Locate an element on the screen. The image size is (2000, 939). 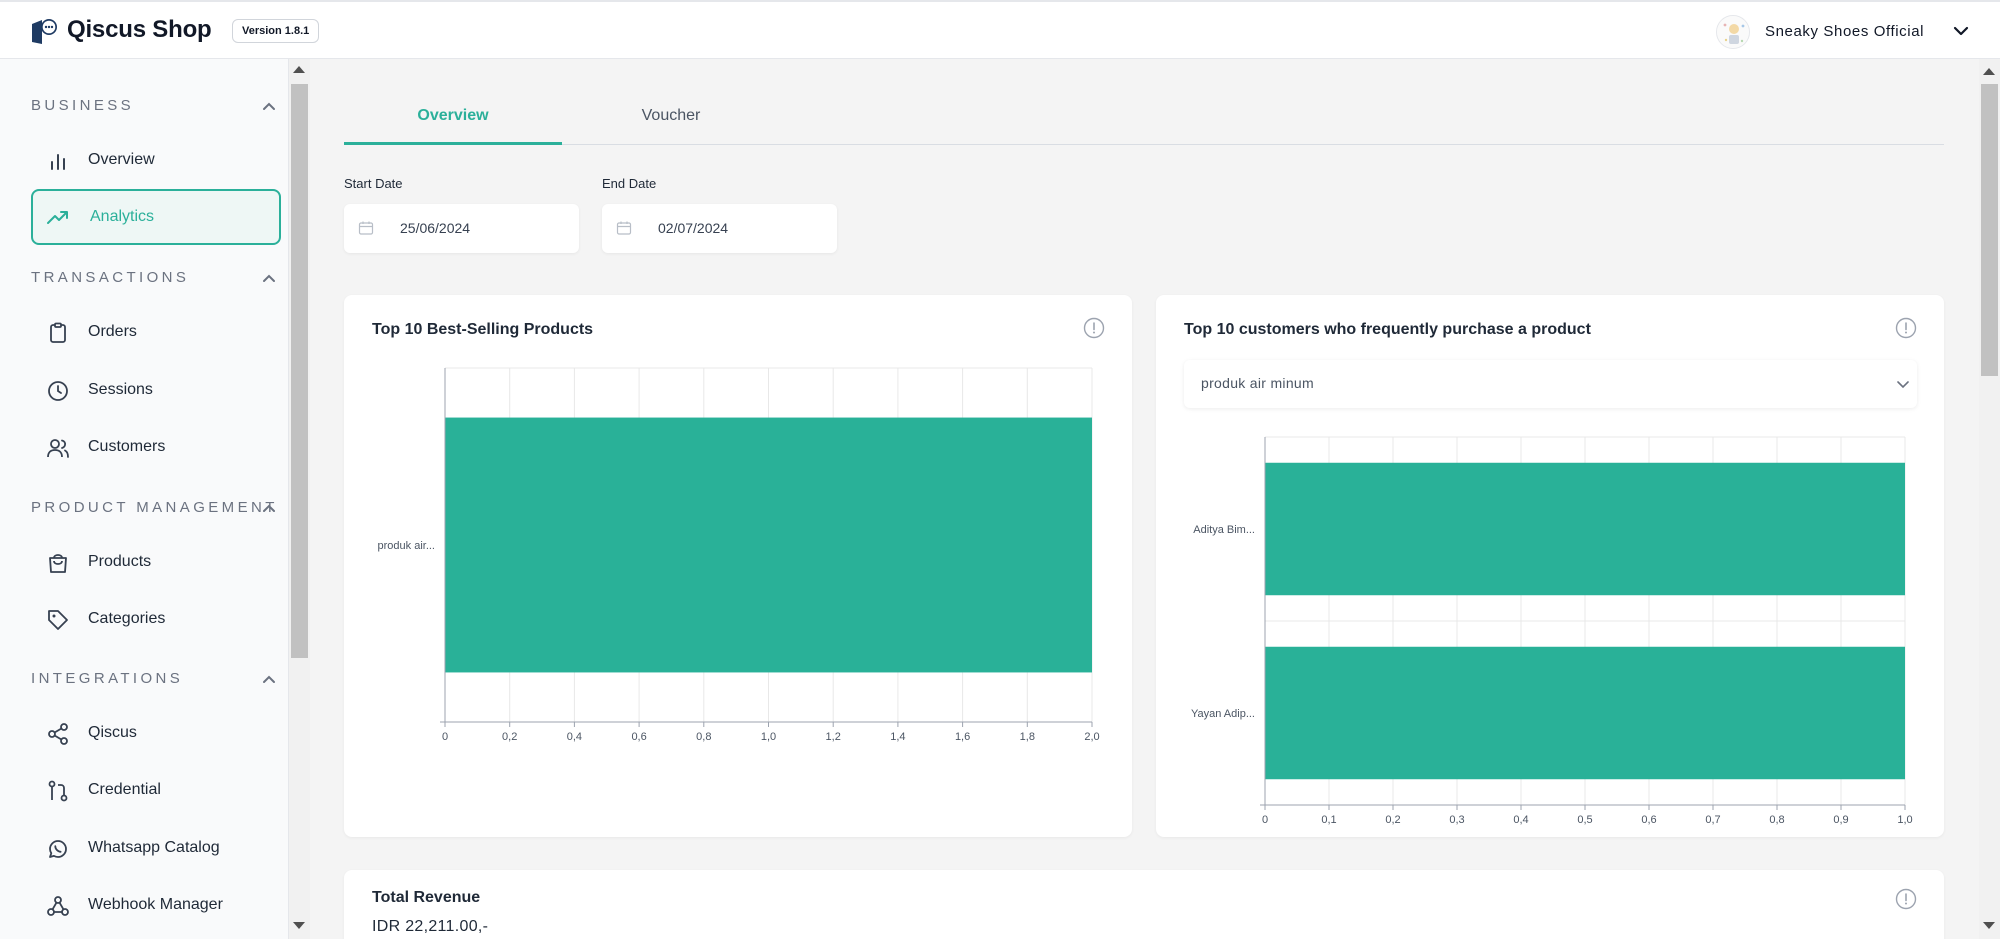
x-tick-label: 1,8 is located at coordinates (1027, 737).